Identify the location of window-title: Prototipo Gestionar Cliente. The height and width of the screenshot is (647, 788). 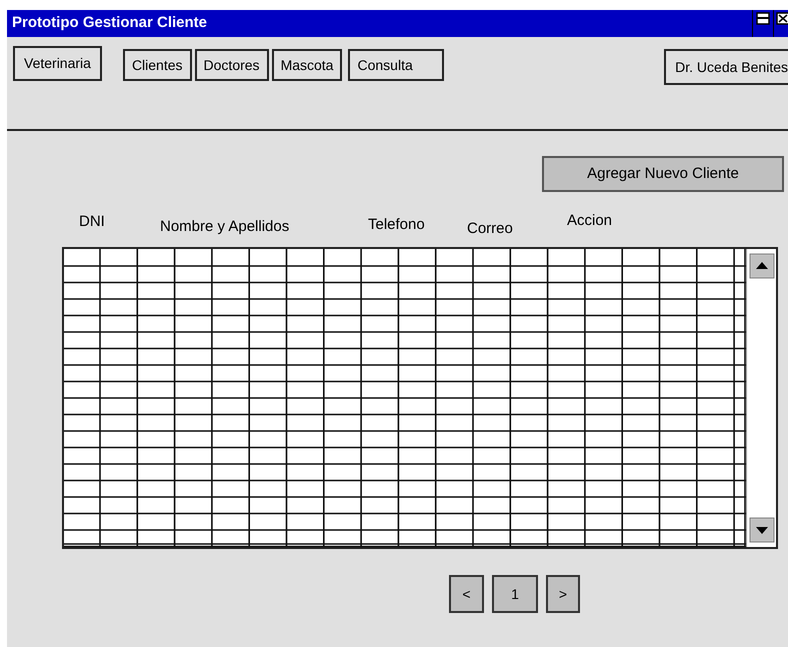
(110, 23).